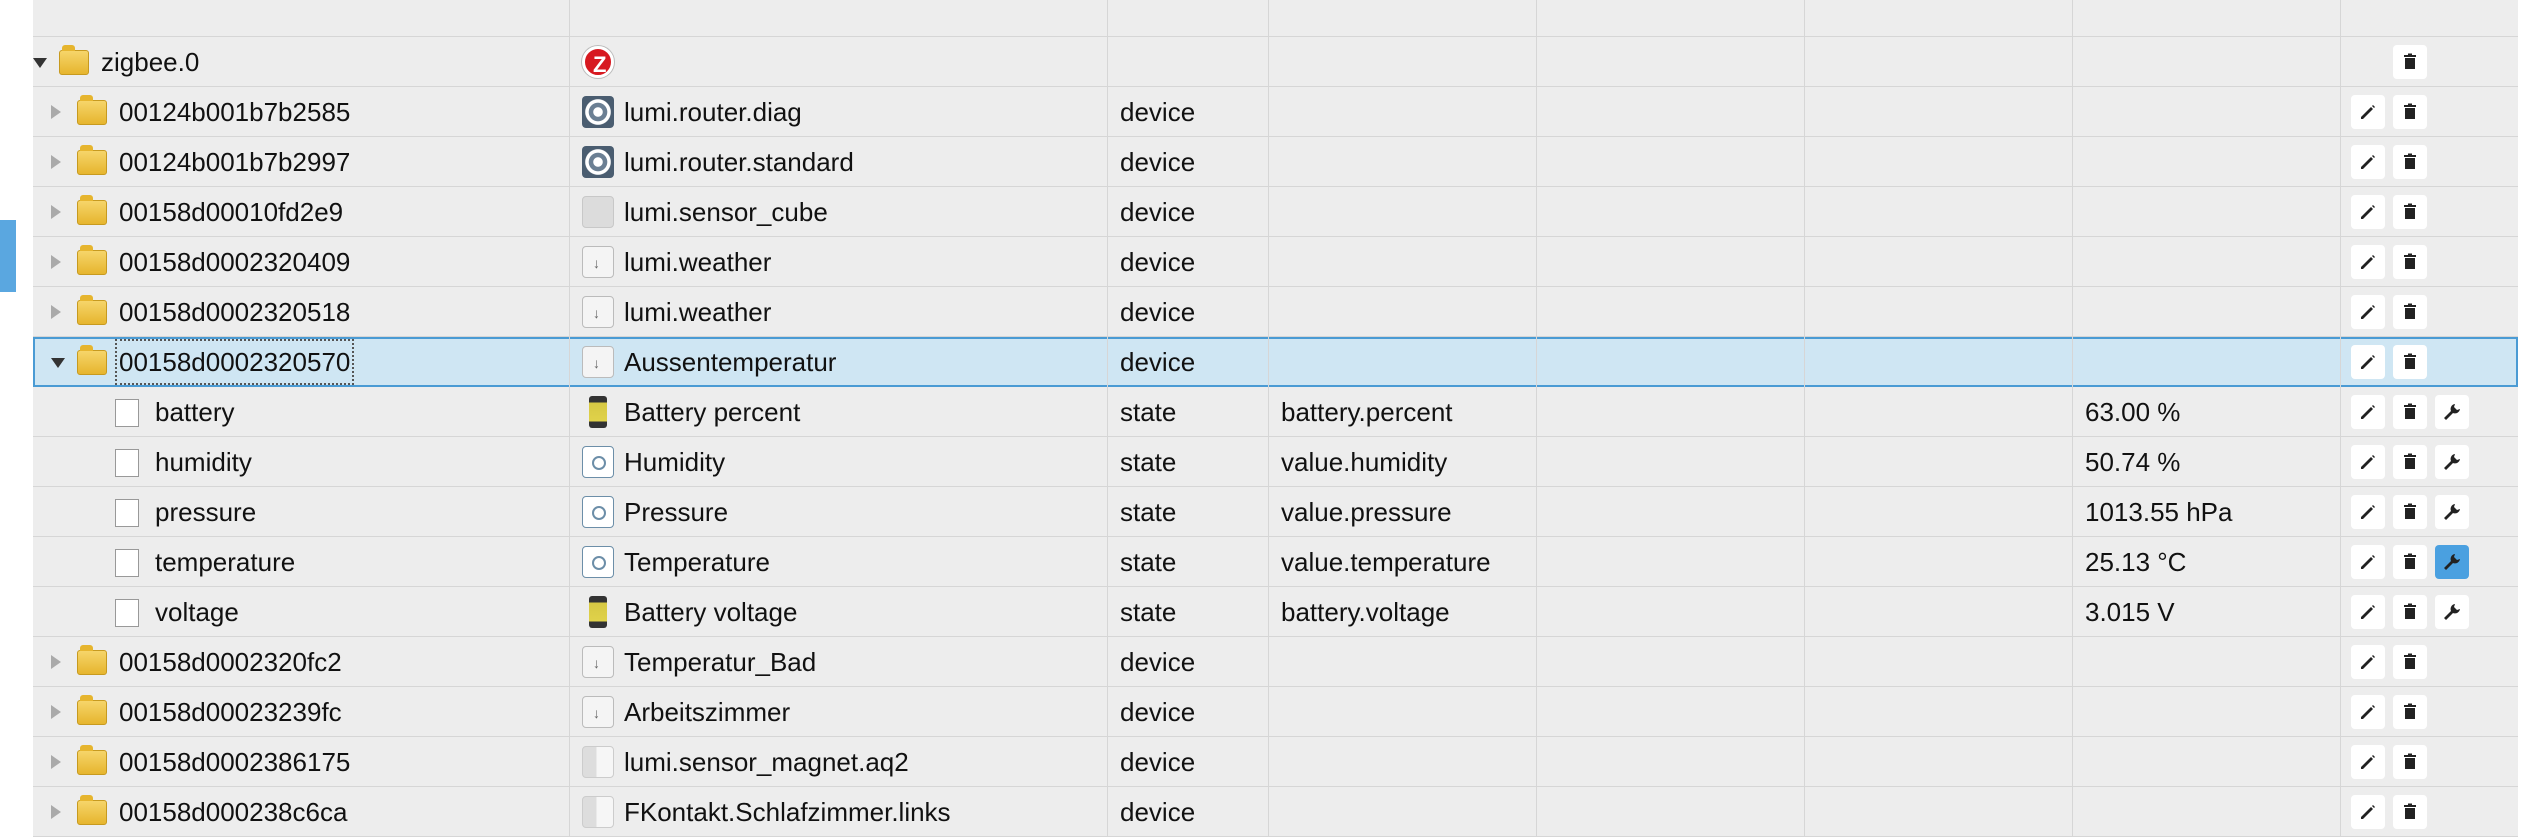  Describe the element at coordinates (713, 112) in the screenshot. I see `object-name-label: lumi.router.diag` at that location.